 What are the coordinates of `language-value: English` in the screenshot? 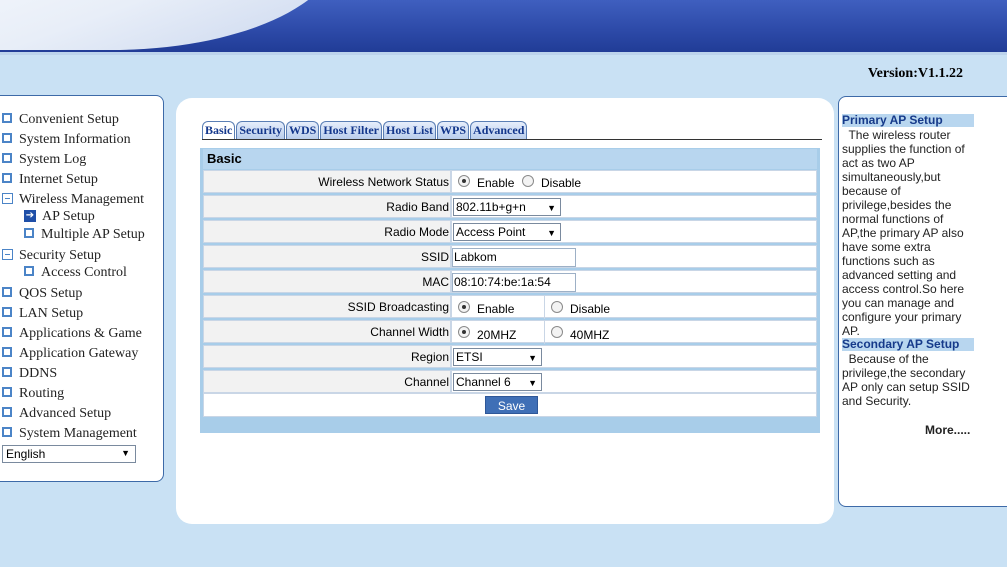 It's located at (26, 454).